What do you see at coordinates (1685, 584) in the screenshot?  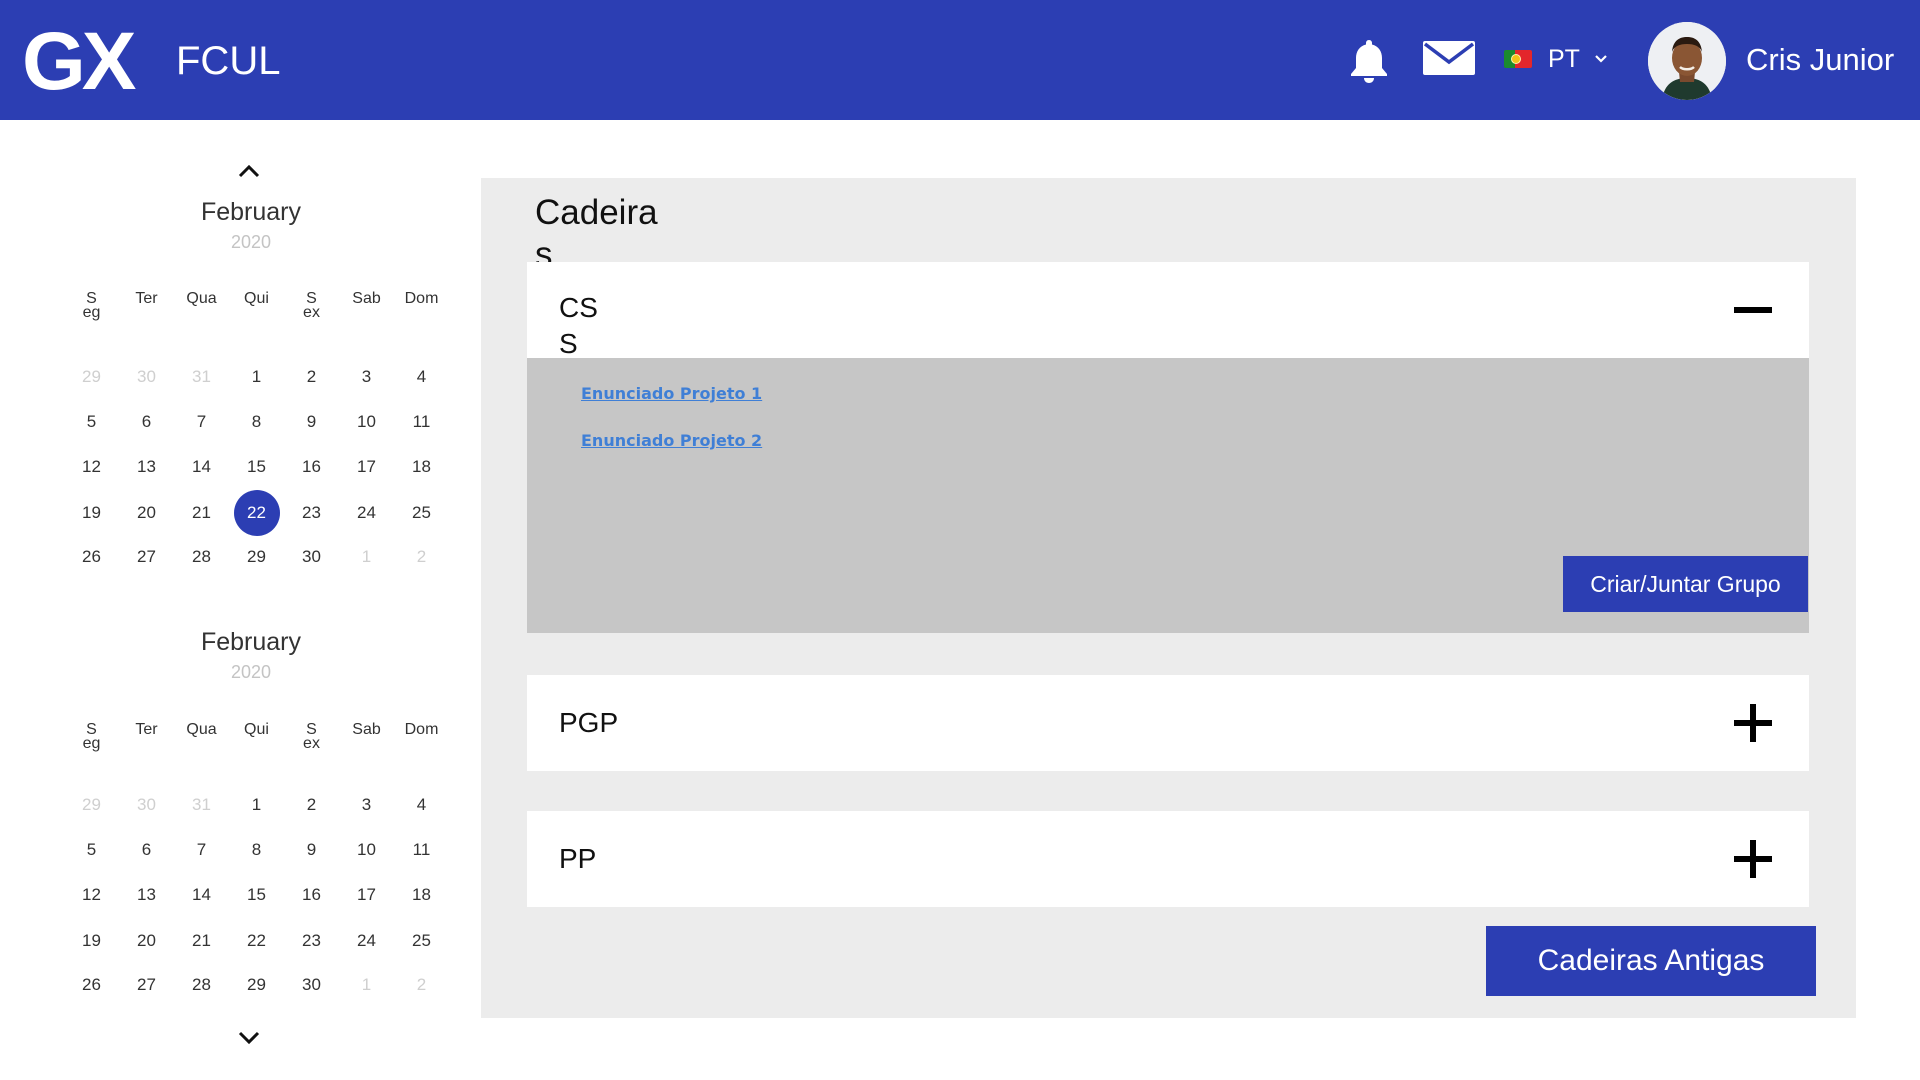 I see `create-join-group-button: Criar/Juntar Grupo` at bounding box center [1685, 584].